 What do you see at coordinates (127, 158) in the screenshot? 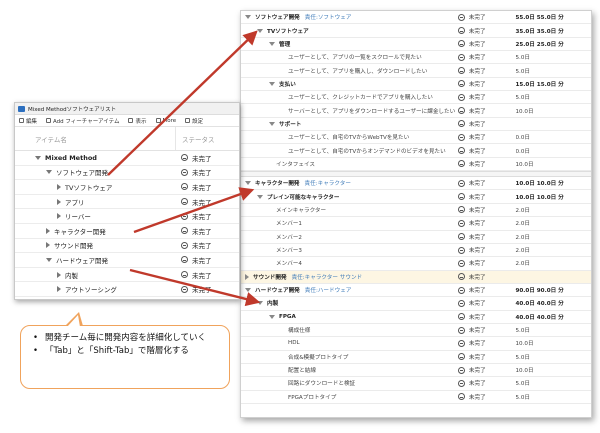
I see `list-item: Mixed Method 未完了` at bounding box center [127, 158].